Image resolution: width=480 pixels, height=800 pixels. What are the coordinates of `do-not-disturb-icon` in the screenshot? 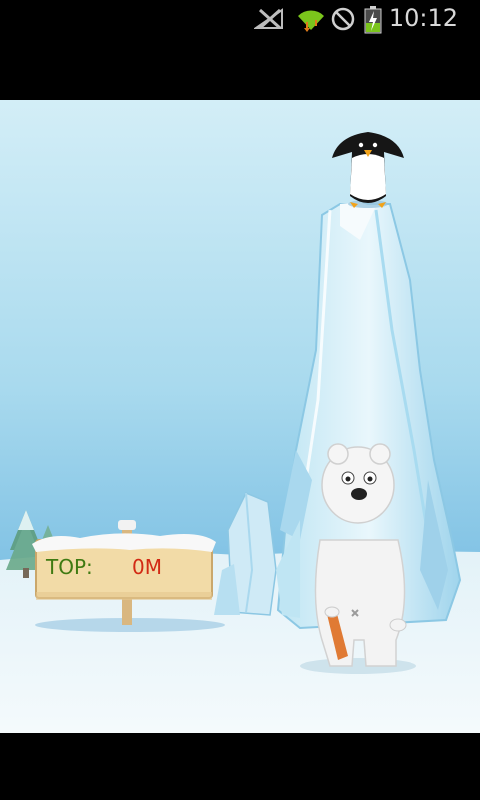 It's located at (343, 19).